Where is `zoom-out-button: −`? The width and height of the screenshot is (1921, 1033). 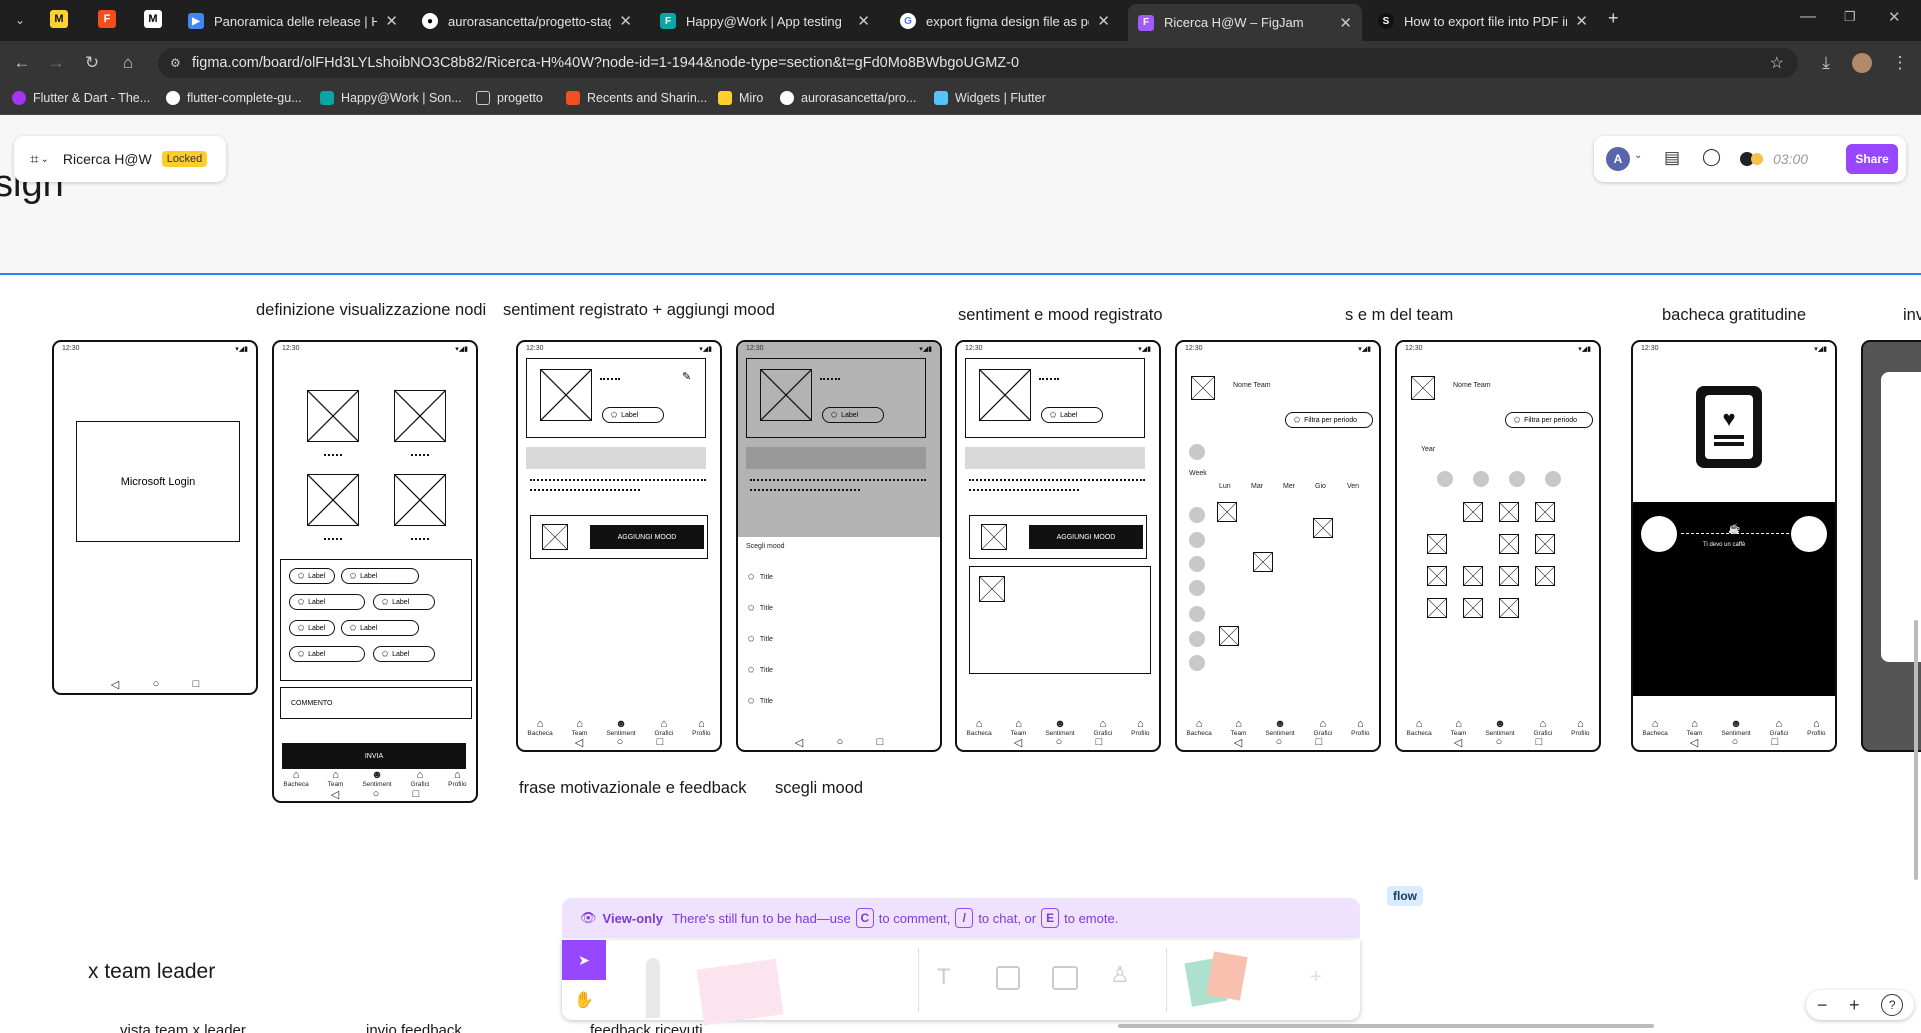
zoom-out-button: − is located at coordinates (1822, 1005).